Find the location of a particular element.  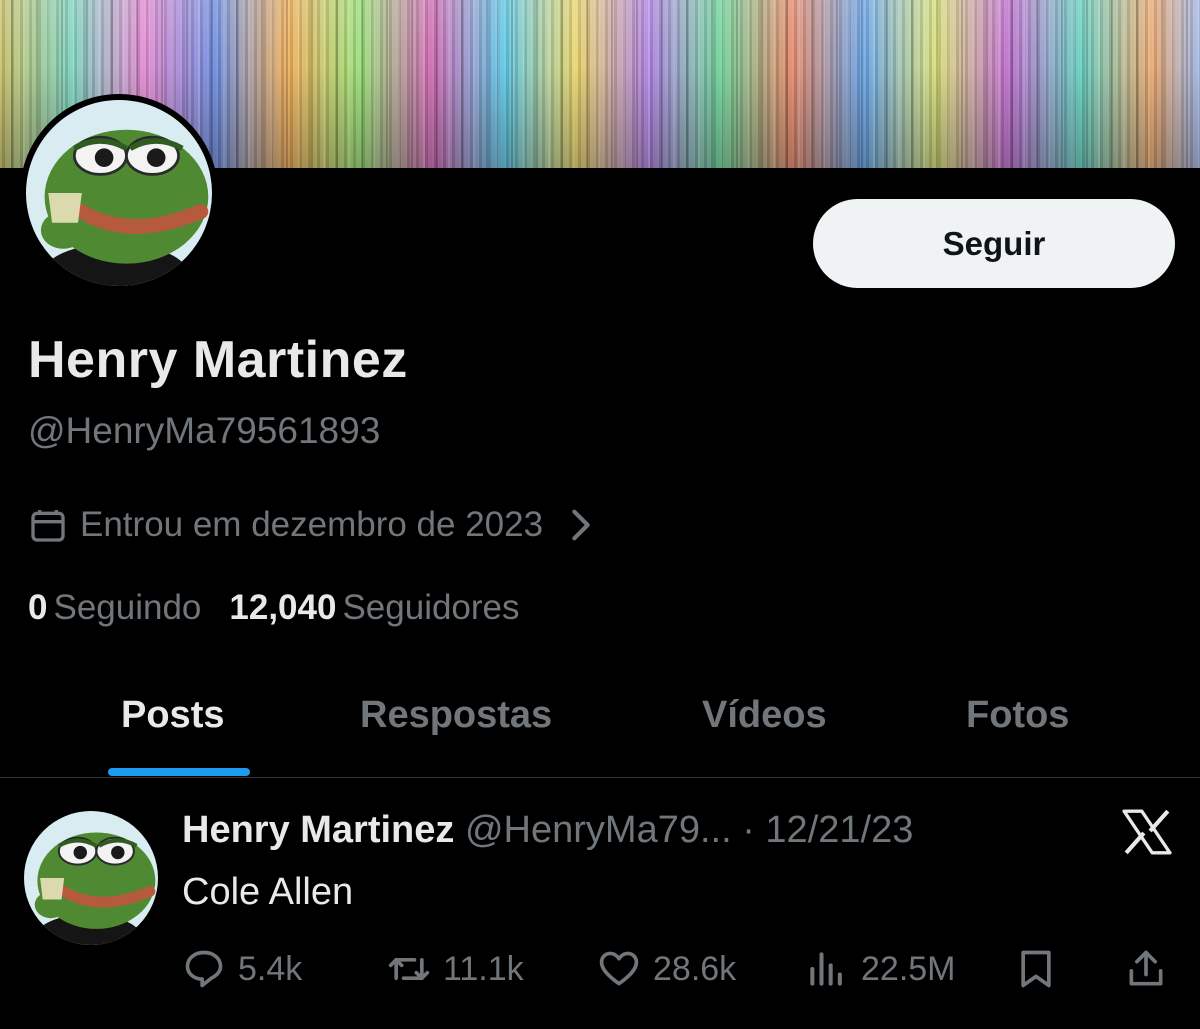

reply-icon is located at coordinates (204, 969).